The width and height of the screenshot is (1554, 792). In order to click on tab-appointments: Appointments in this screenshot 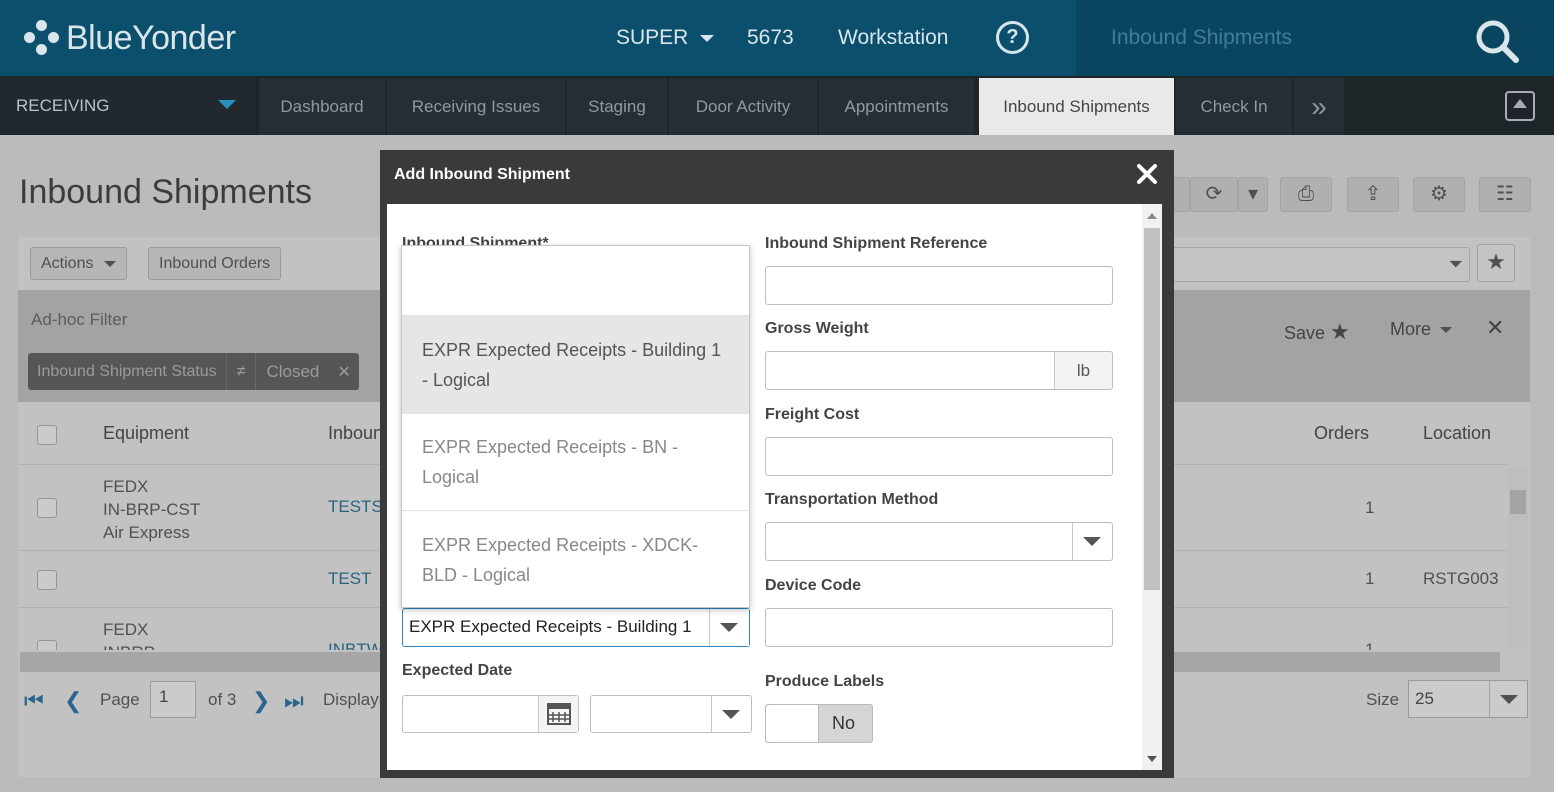, I will do `click(896, 106)`.